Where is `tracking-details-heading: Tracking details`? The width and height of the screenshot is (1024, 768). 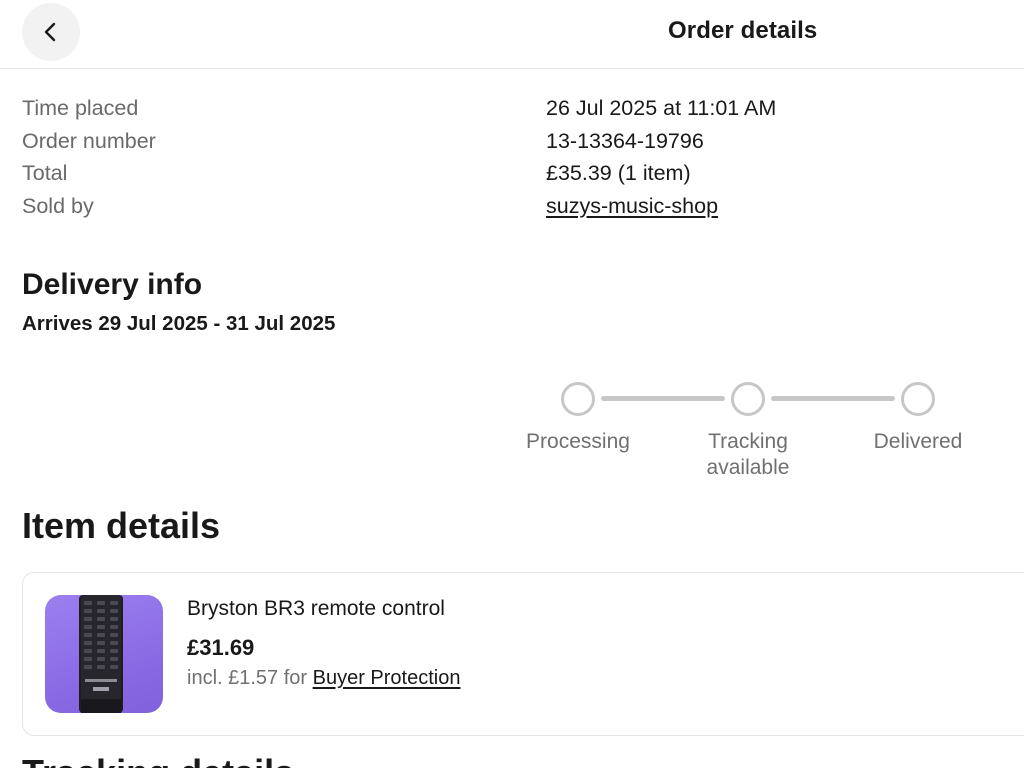
tracking-details-heading: Tracking details is located at coordinates (158, 760).